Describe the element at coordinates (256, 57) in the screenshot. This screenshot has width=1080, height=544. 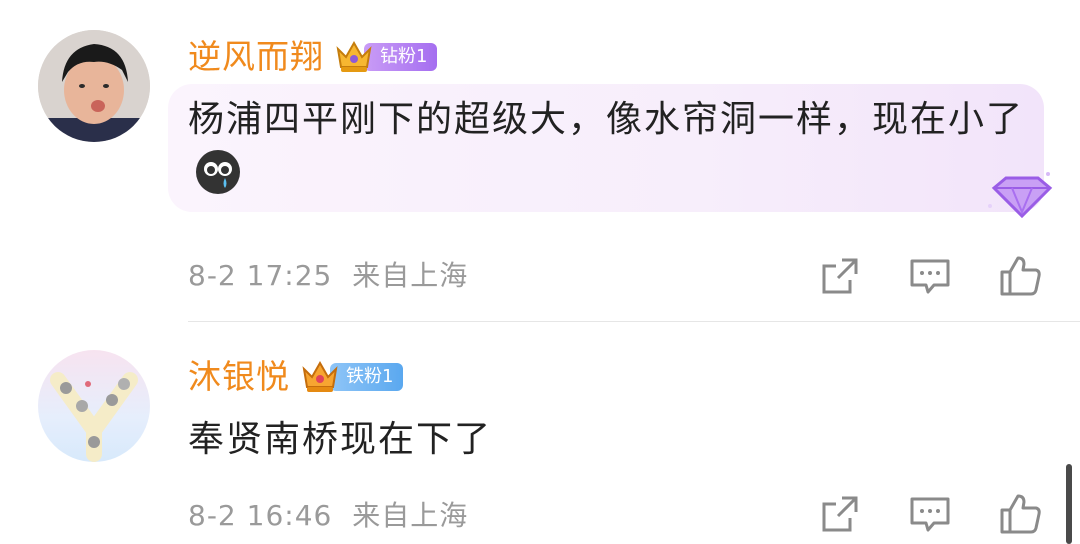
I see `username: 逆风而翔` at that location.